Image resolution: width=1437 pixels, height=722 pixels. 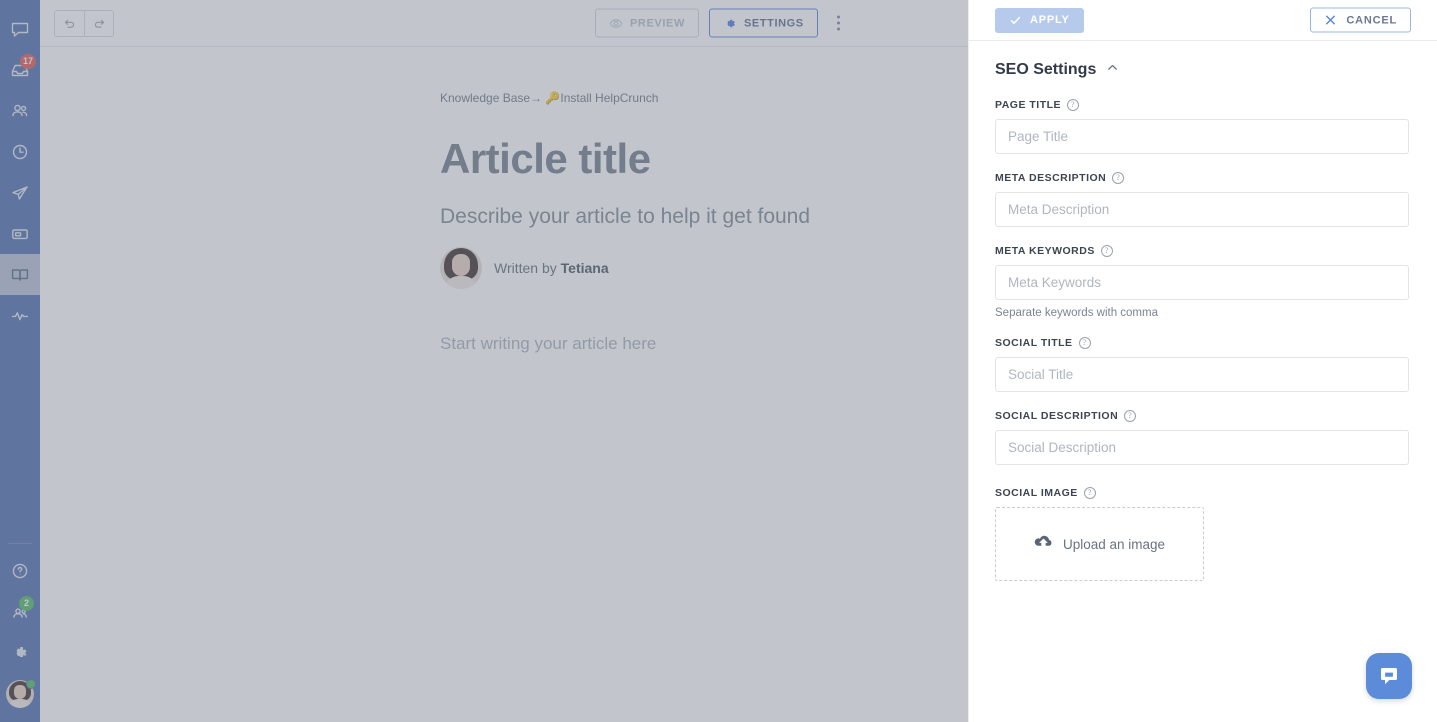 I want to click on field-label: SOCIAL DESCRIPTION ?, so click(x=1202, y=416).